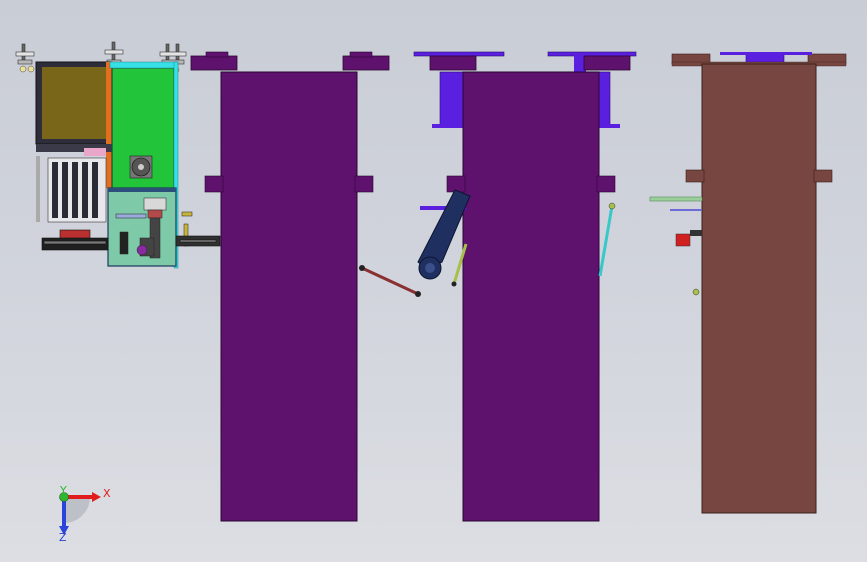  Describe the element at coordinates (592, 54) in the screenshot. I see `top-plate-right` at that location.